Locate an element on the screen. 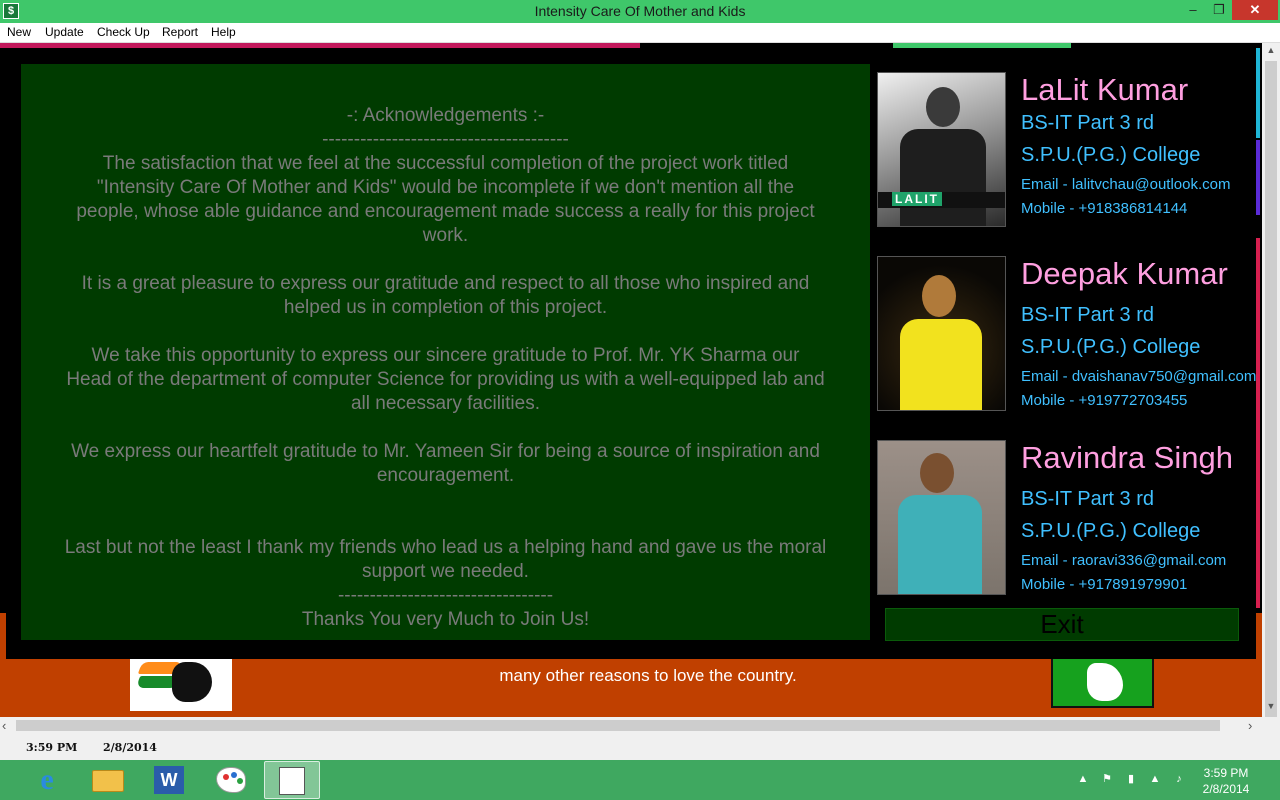  scroll-left-arrow-icon: ‹ is located at coordinates (4, 725).